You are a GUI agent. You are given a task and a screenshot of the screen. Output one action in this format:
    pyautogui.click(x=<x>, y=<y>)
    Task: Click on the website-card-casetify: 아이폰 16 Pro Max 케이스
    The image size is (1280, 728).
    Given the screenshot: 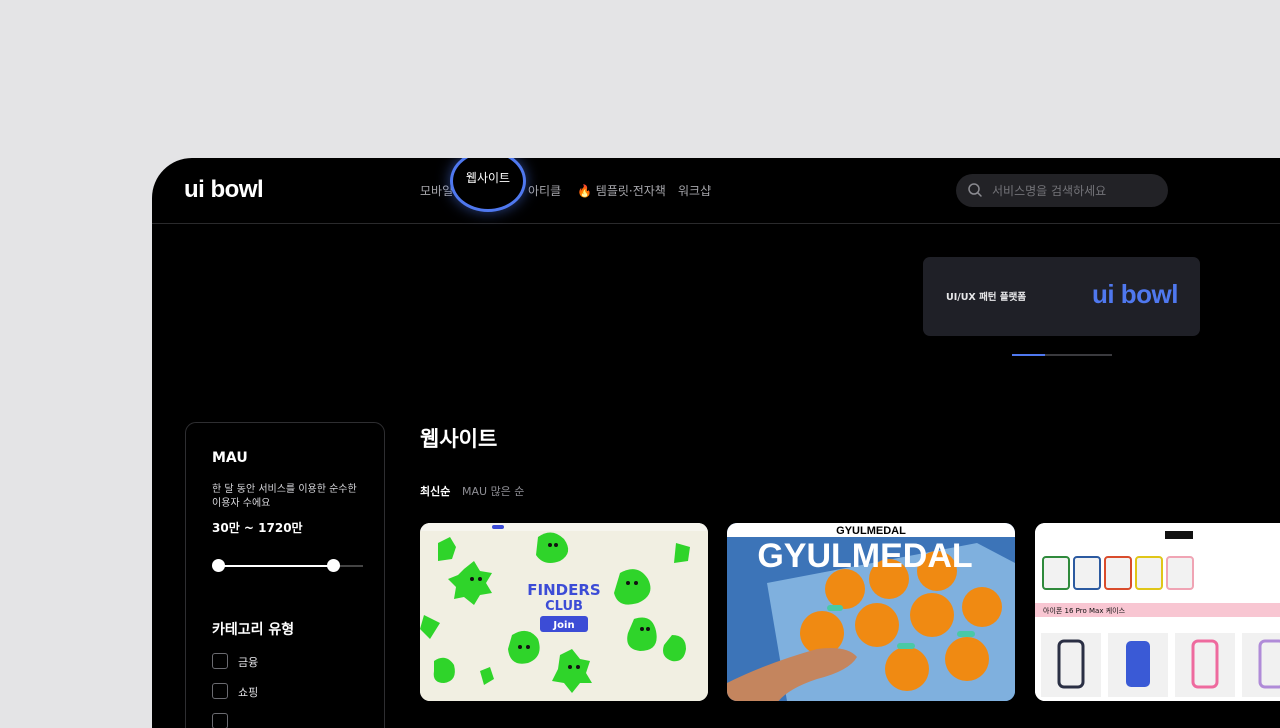 What is the action you would take?
    pyautogui.click(x=1157, y=612)
    